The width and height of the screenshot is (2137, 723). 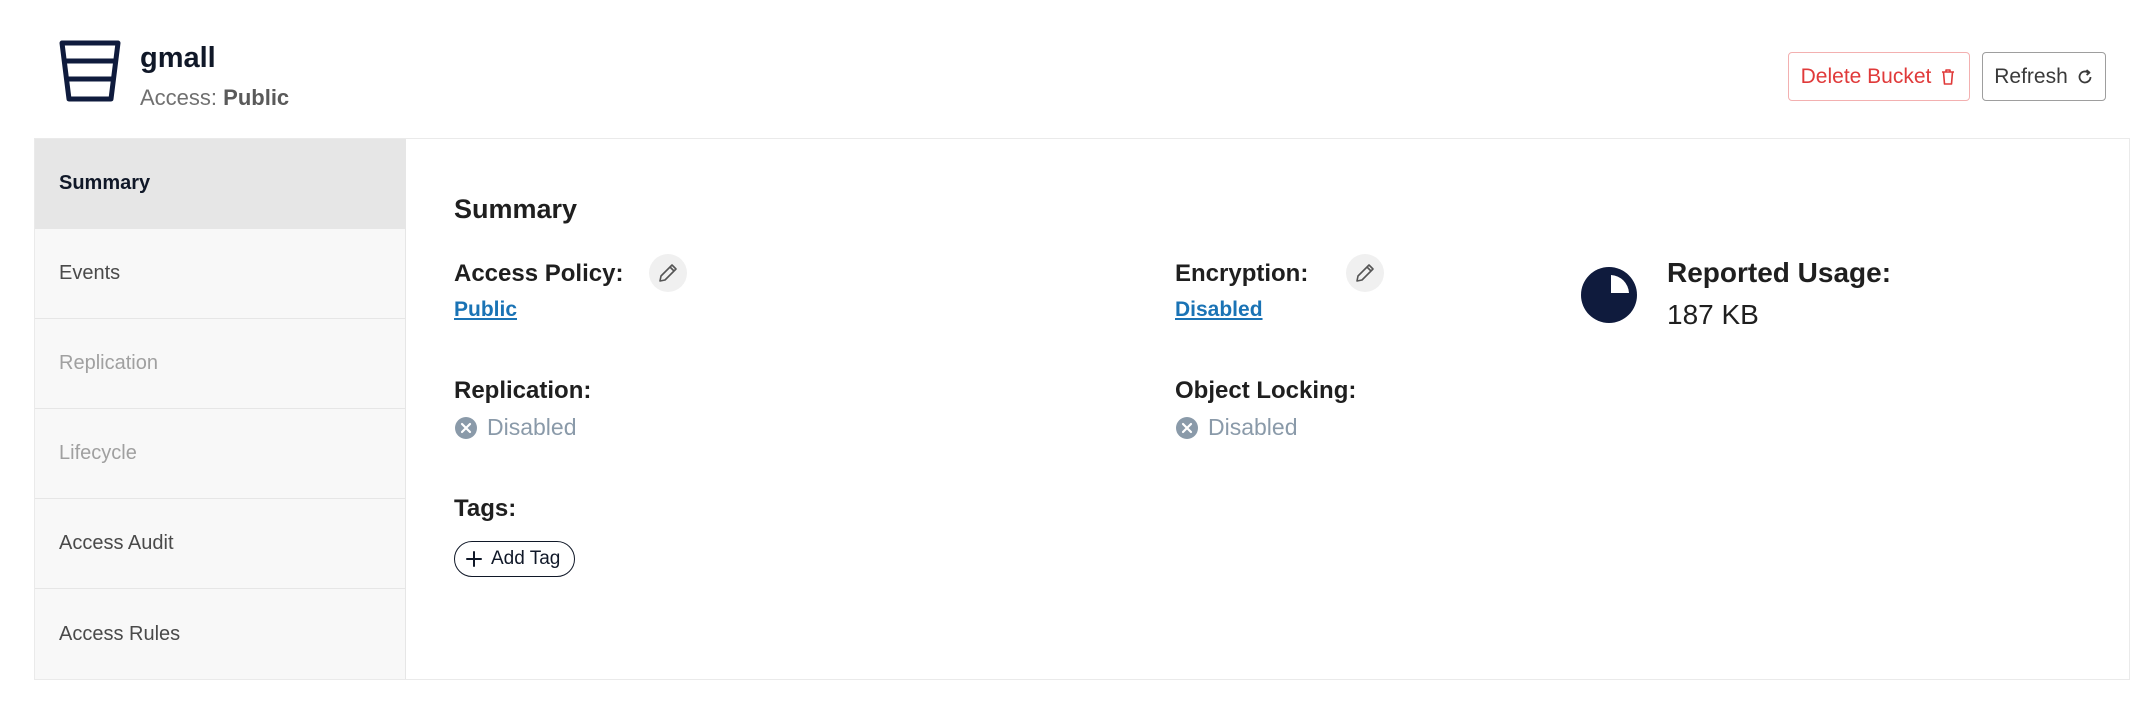 I want to click on sidebar-item-lifecycle: Lifecycle, so click(x=220, y=454).